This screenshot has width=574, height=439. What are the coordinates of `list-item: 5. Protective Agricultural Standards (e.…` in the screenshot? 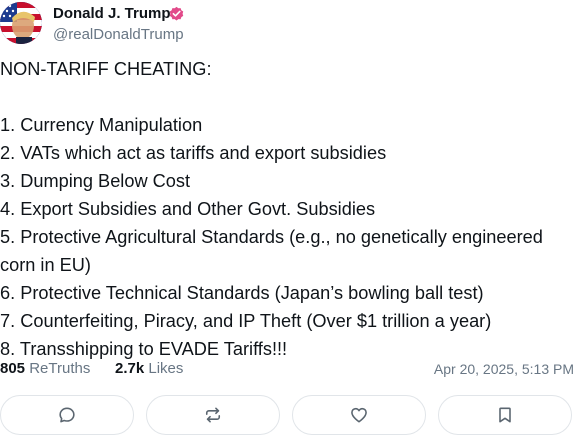 It's located at (271, 251).